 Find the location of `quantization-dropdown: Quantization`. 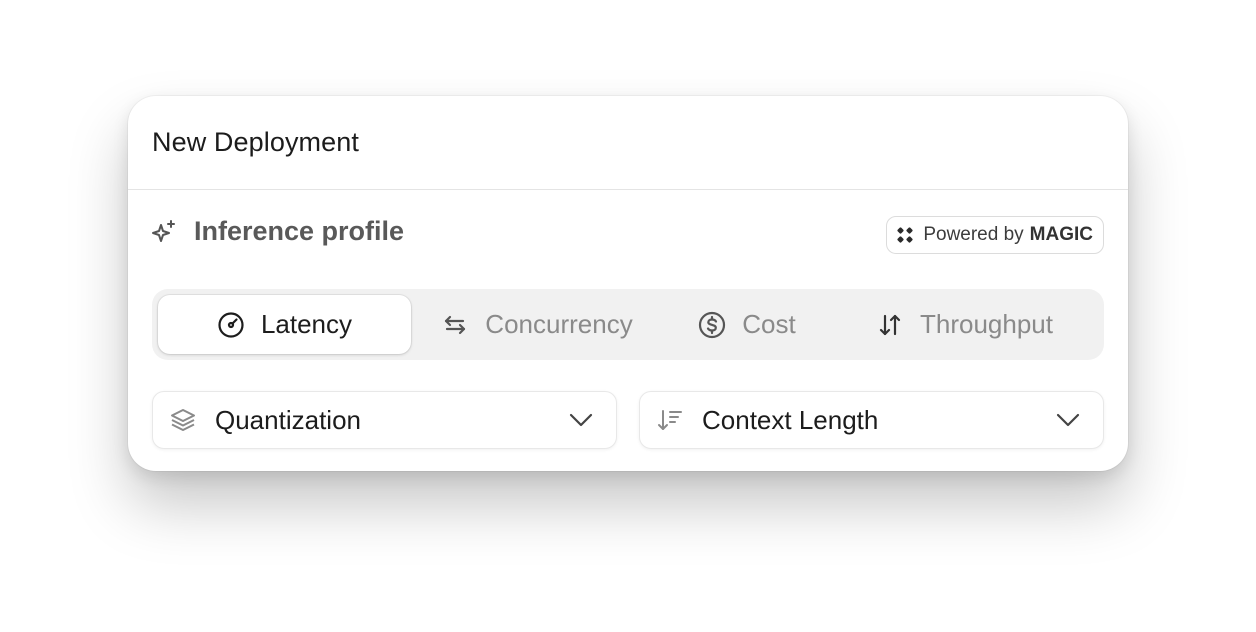

quantization-dropdown: Quantization is located at coordinates (384, 420).